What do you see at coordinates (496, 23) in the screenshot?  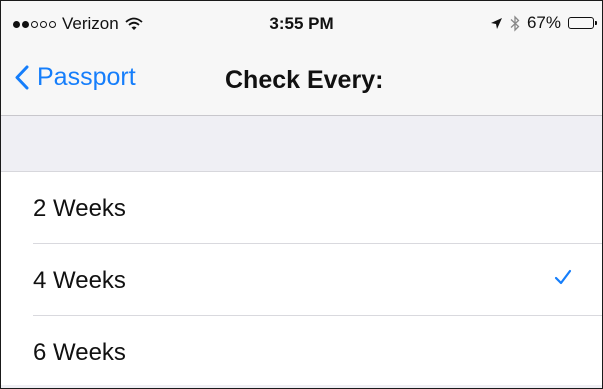 I see `location-arrow-icon` at bounding box center [496, 23].